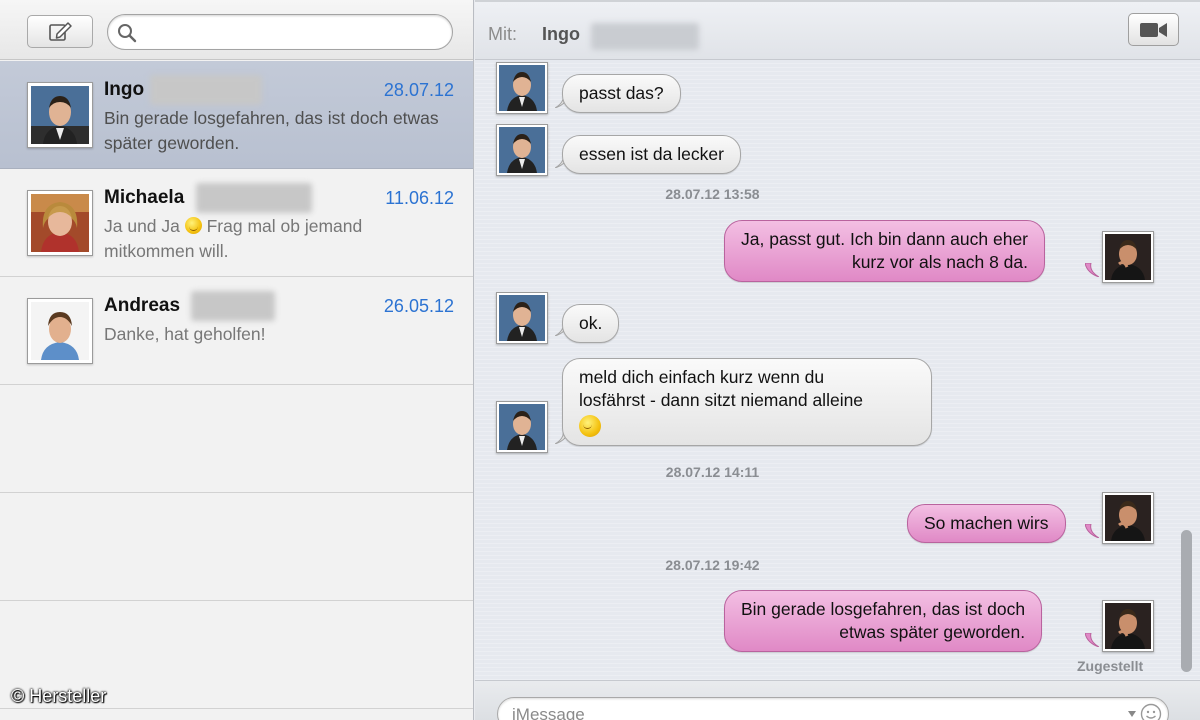 The height and width of the screenshot is (720, 1200). What do you see at coordinates (712, 565) in the screenshot?
I see `timestamp-text: 28.07.12 19:42` at bounding box center [712, 565].